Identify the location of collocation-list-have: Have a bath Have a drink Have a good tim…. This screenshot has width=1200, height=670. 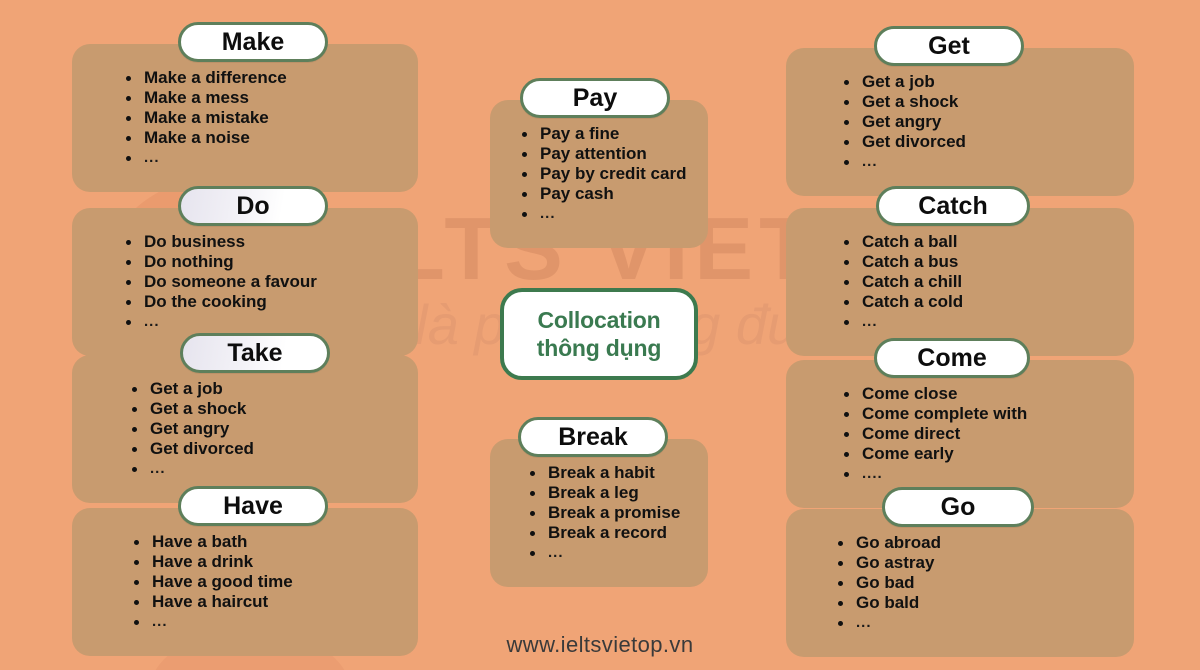
(213, 582).